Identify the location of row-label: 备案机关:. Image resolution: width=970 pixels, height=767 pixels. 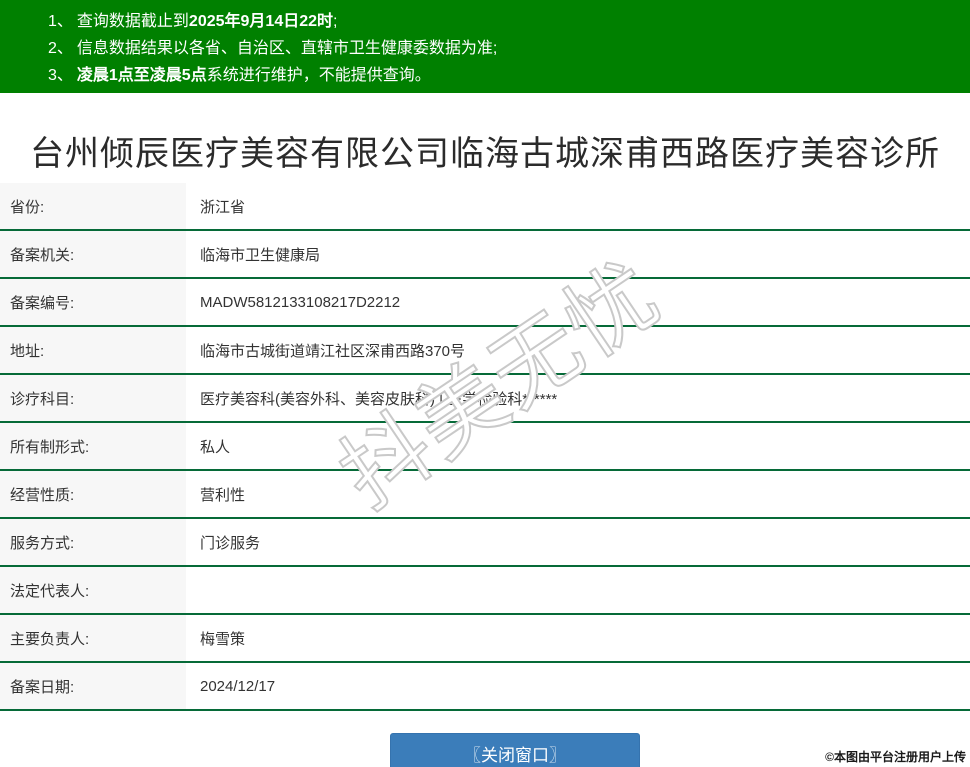
(93, 254).